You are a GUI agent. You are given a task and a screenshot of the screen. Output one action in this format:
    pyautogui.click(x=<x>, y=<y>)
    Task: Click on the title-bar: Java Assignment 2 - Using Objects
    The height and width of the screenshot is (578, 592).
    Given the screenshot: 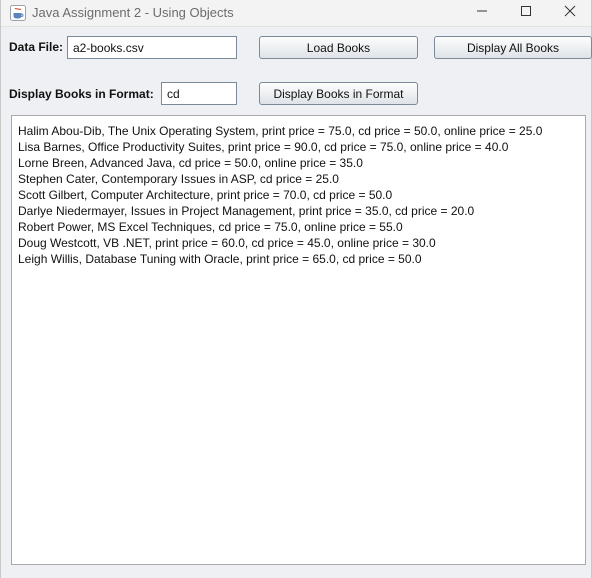 What is the action you would take?
    pyautogui.click(x=296, y=13)
    